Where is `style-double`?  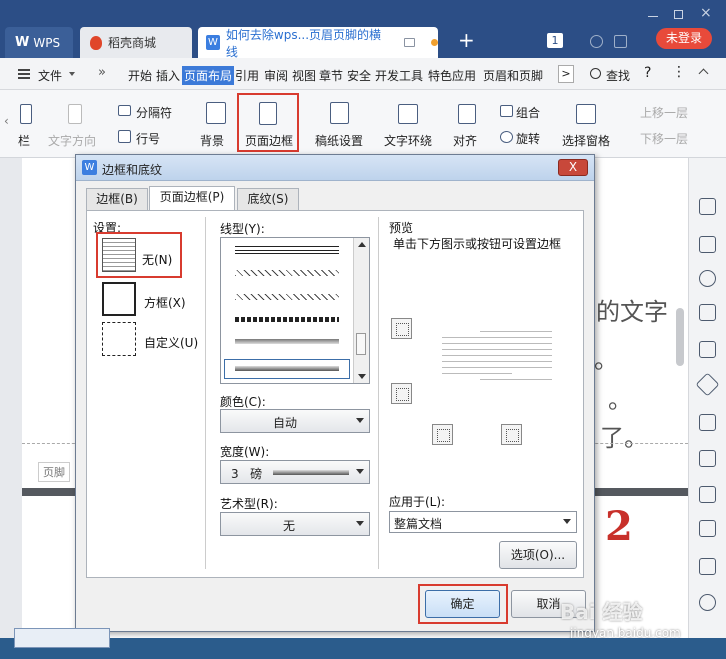 style-double is located at coordinates (287, 248).